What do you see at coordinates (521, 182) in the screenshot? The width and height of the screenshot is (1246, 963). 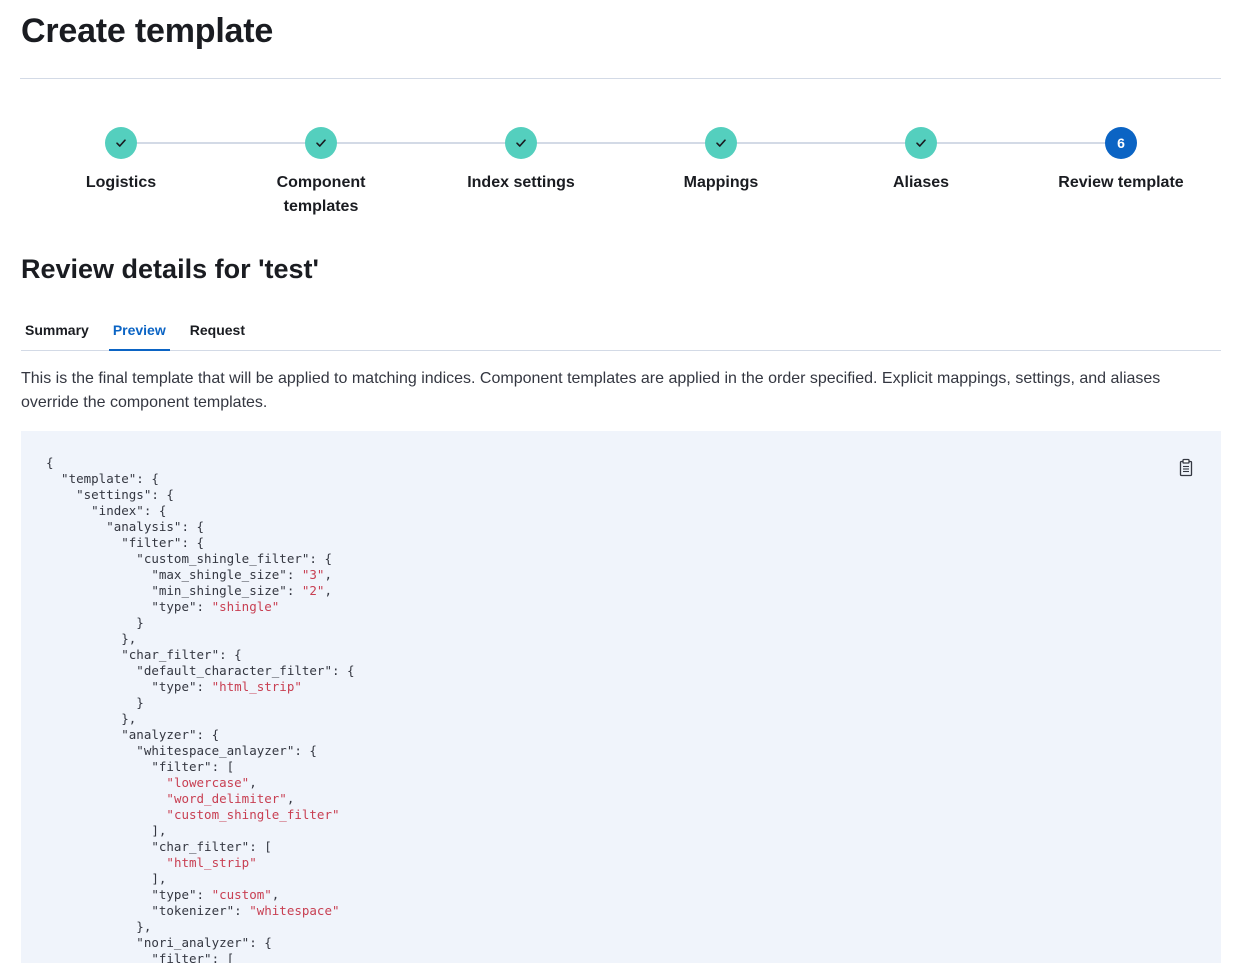 I see `step-label: Index settings` at bounding box center [521, 182].